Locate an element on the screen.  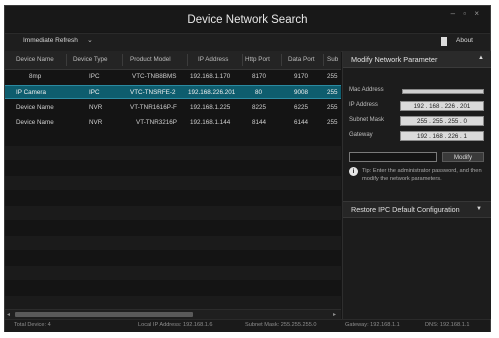
cell-device-name: IP Camera is located at coordinates (31, 92).